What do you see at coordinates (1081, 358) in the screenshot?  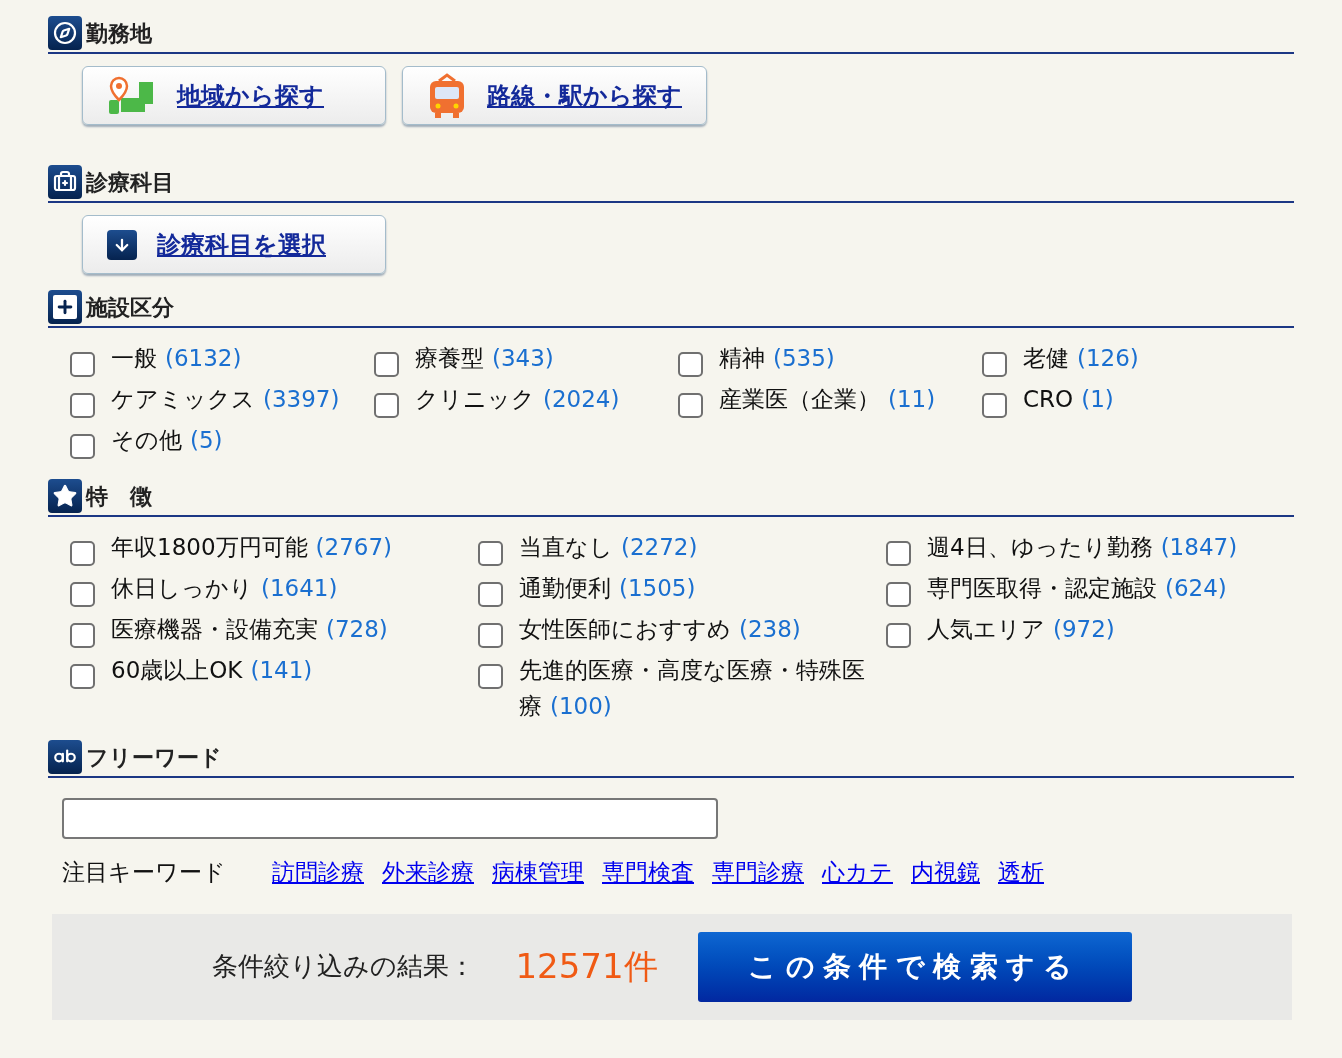 I see `option-label: 老健 (126)` at bounding box center [1081, 358].